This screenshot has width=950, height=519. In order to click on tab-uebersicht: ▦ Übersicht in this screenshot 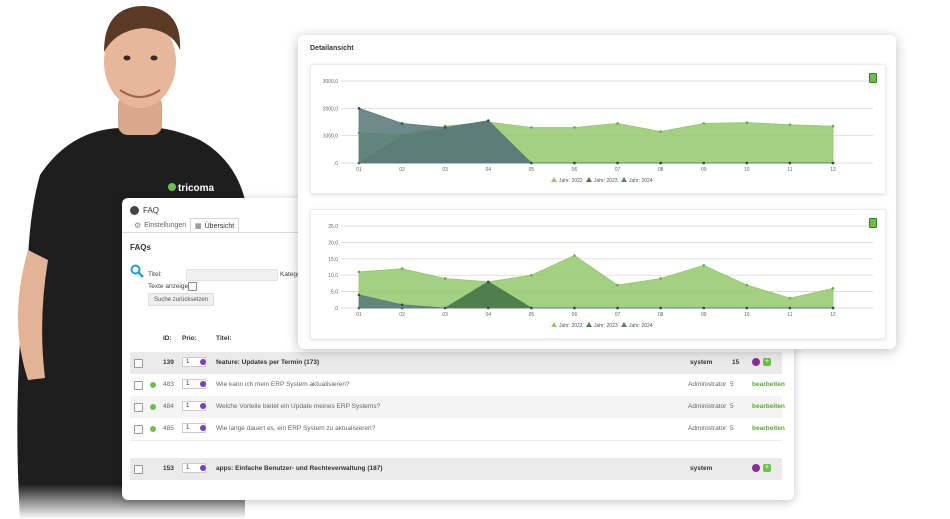, I will do `click(215, 225)`.